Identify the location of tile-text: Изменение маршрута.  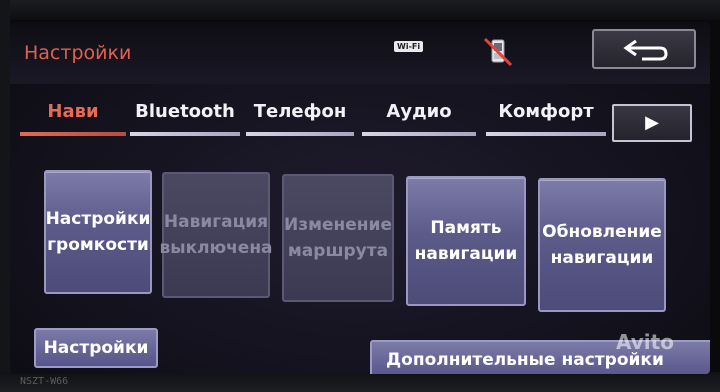
(338, 238).